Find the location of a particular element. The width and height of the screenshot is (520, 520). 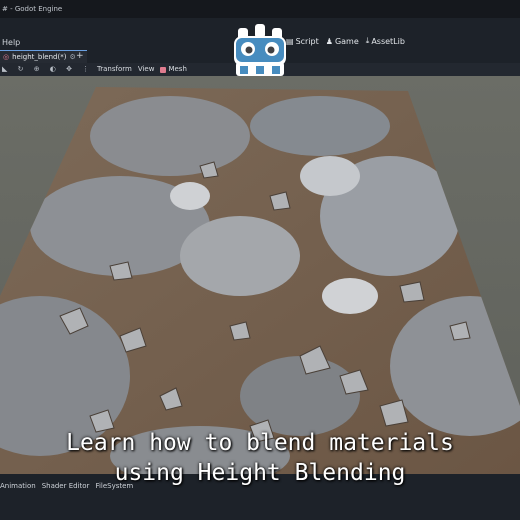

scene-icon: ◎ is located at coordinates (6, 57).